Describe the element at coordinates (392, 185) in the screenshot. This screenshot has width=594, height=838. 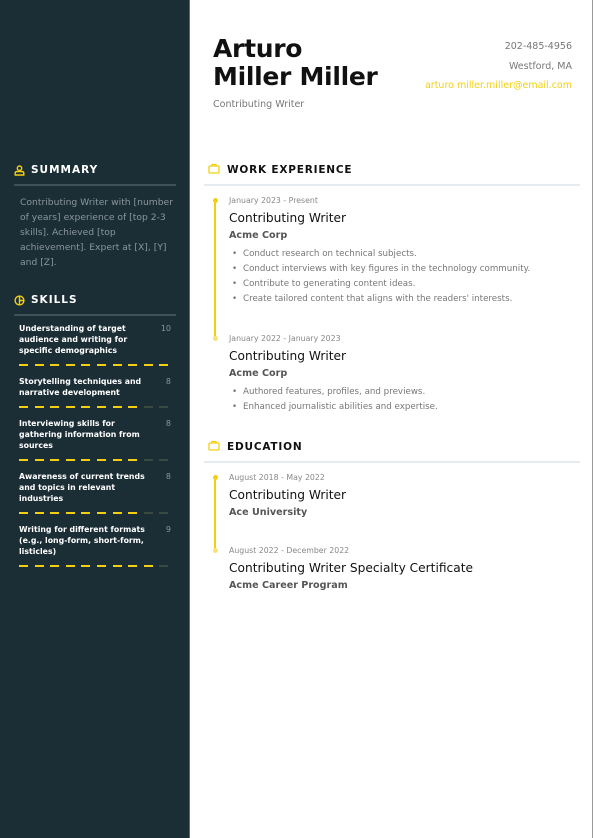
I see `work-divider` at that location.